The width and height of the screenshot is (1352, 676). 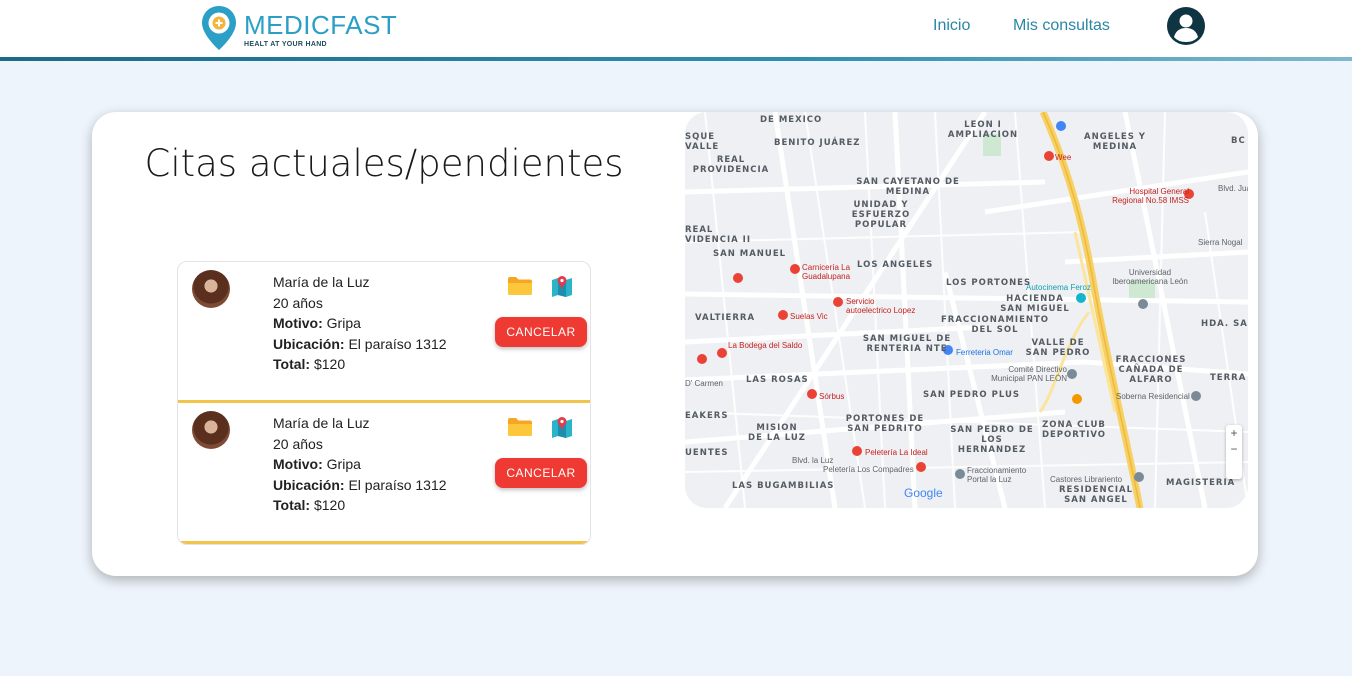 I want to click on map-area-label: HACIENDA SAN MIGUEL, so click(x=1035, y=304).